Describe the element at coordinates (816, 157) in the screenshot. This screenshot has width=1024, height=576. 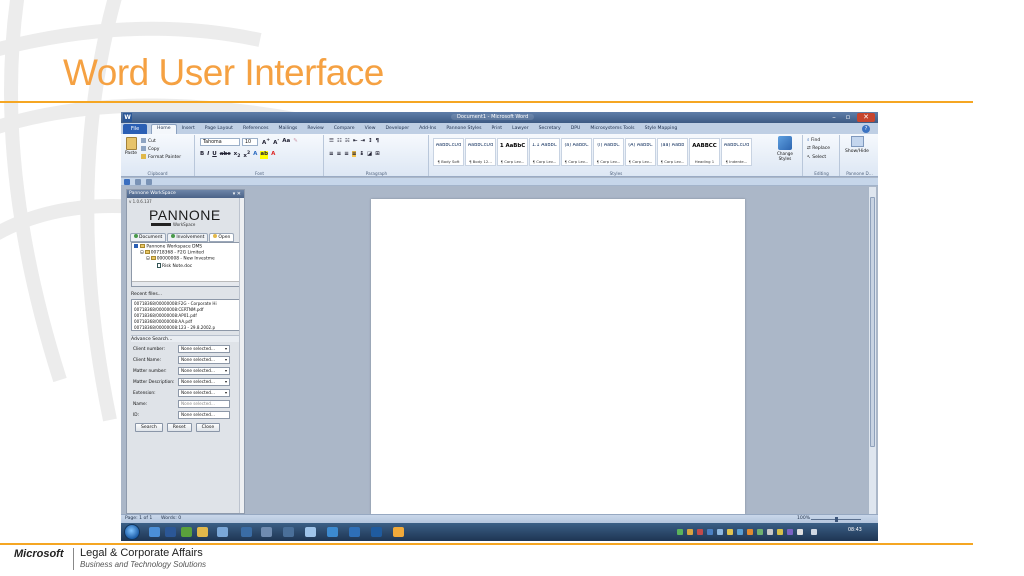
I see `select-button: ↖ Select` at that location.